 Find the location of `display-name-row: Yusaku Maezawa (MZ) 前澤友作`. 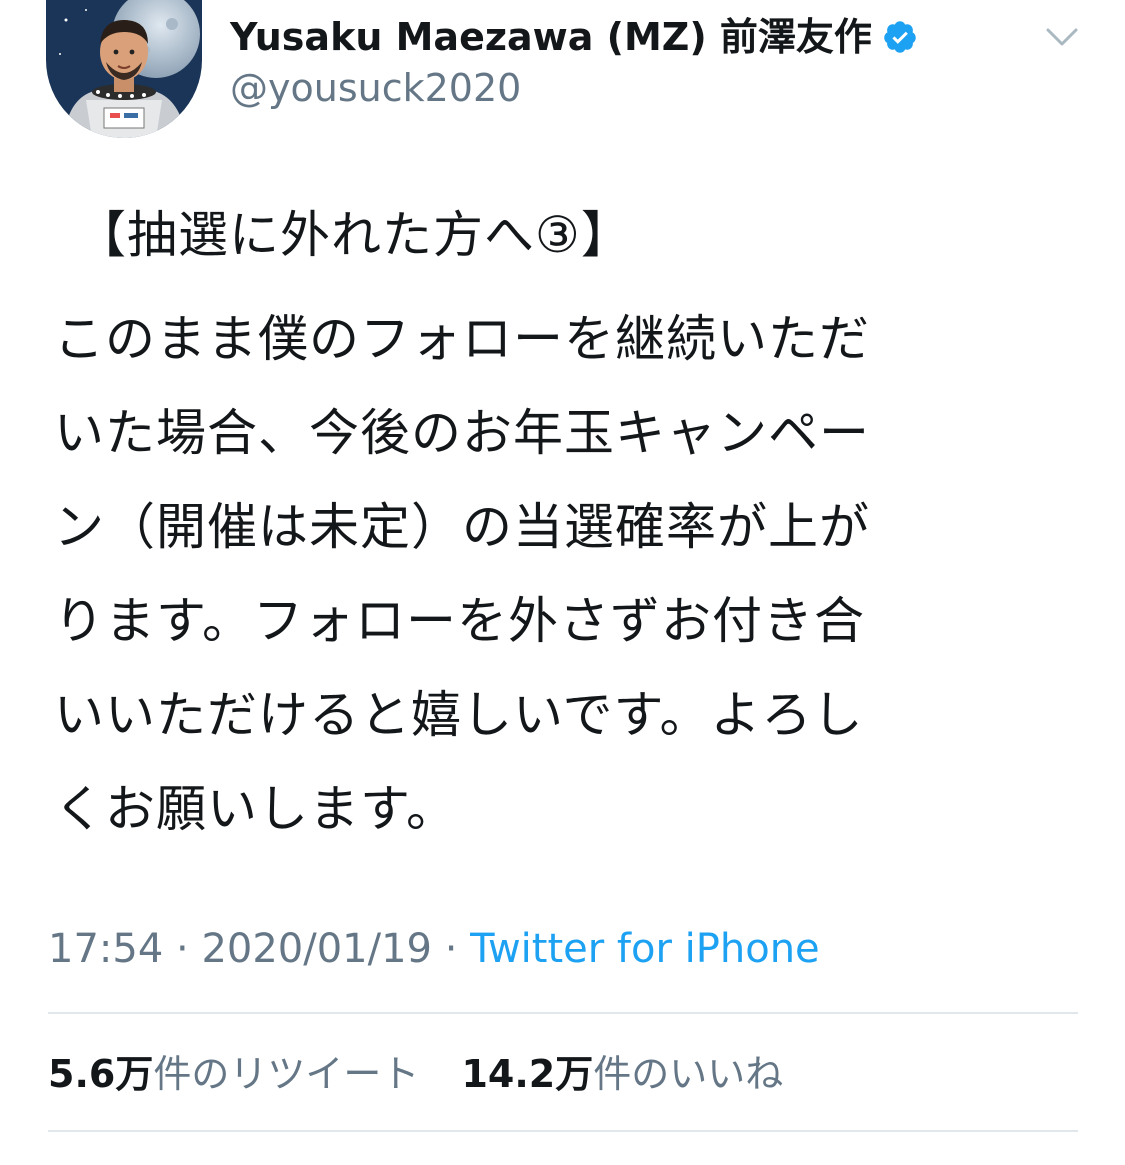

display-name-row: Yusaku Maezawa (MZ) 前澤友作 is located at coordinates (574, 37).